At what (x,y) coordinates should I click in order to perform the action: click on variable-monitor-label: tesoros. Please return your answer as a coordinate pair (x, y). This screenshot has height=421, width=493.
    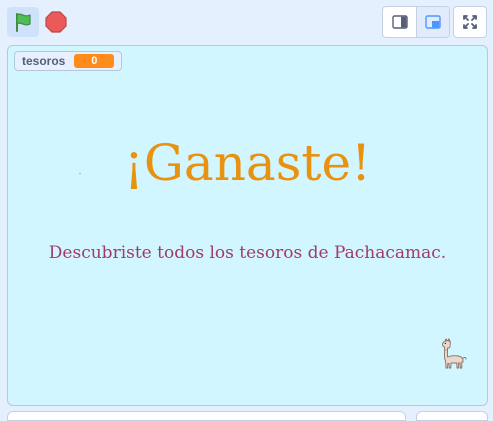
    Looking at the image, I should click on (44, 61).